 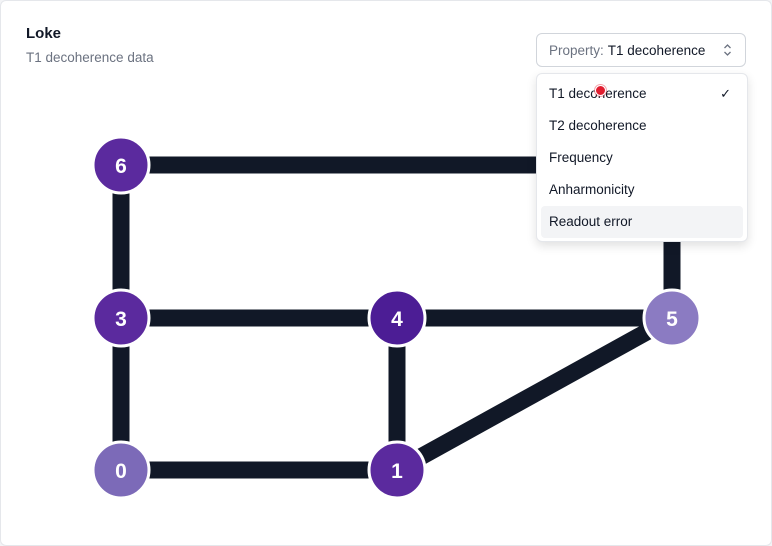 What do you see at coordinates (121, 471) in the screenshot?
I see `qubit-node-label-0: 0` at bounding box center [121, 471].